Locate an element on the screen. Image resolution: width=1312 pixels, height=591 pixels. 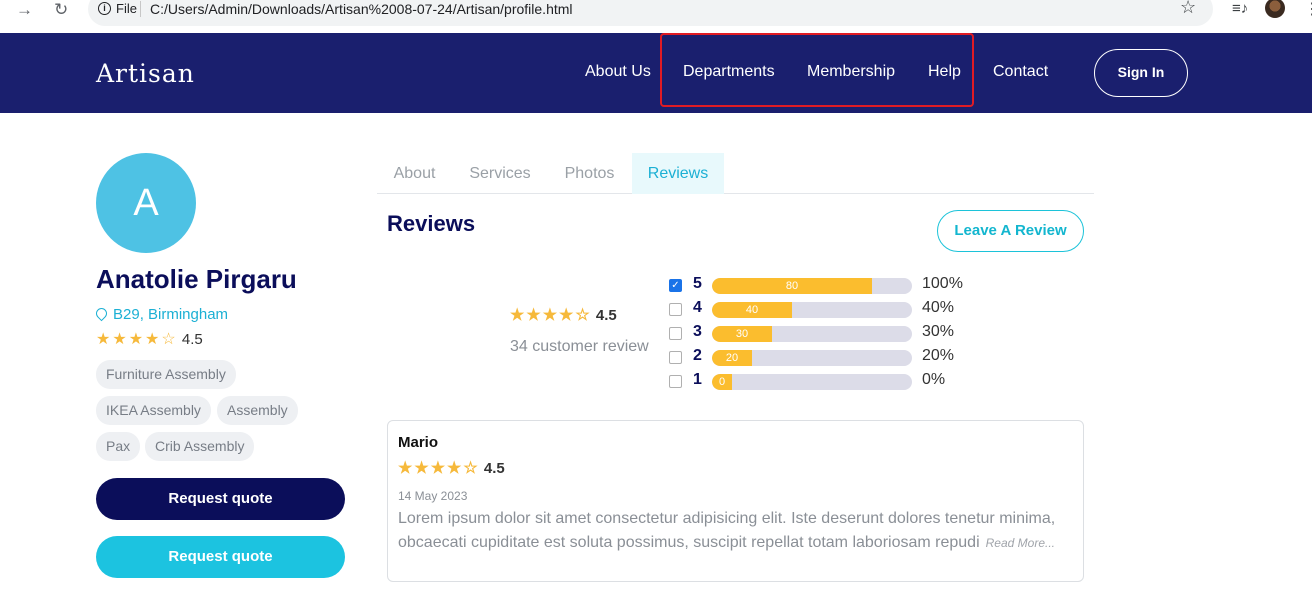
rating-percent: 100% is located at coordinates (942, 283).